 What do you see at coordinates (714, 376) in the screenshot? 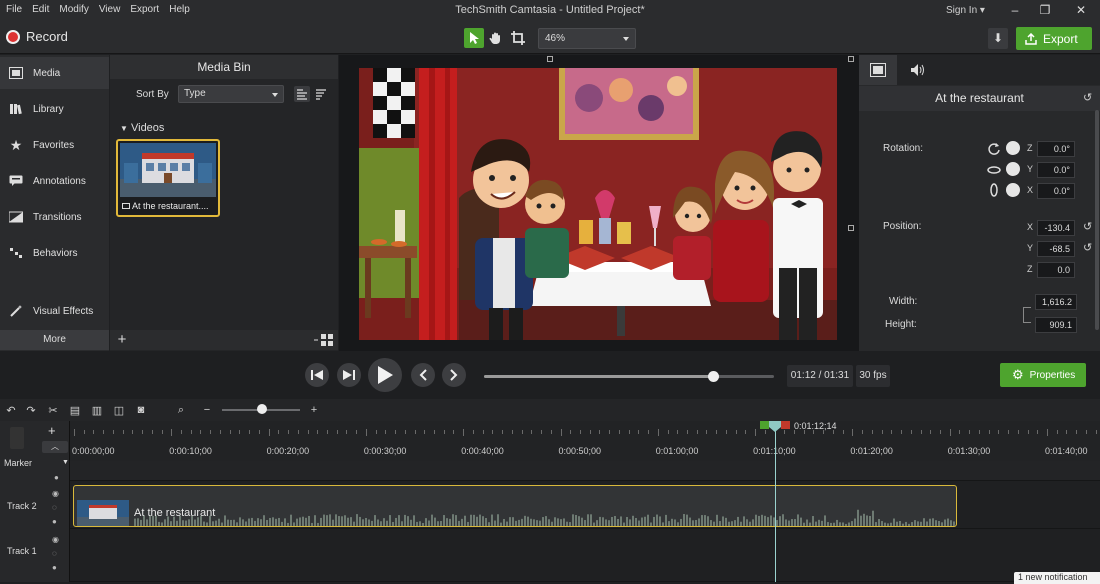
I see `scrubber-handle` at bounding box center [714, 376].